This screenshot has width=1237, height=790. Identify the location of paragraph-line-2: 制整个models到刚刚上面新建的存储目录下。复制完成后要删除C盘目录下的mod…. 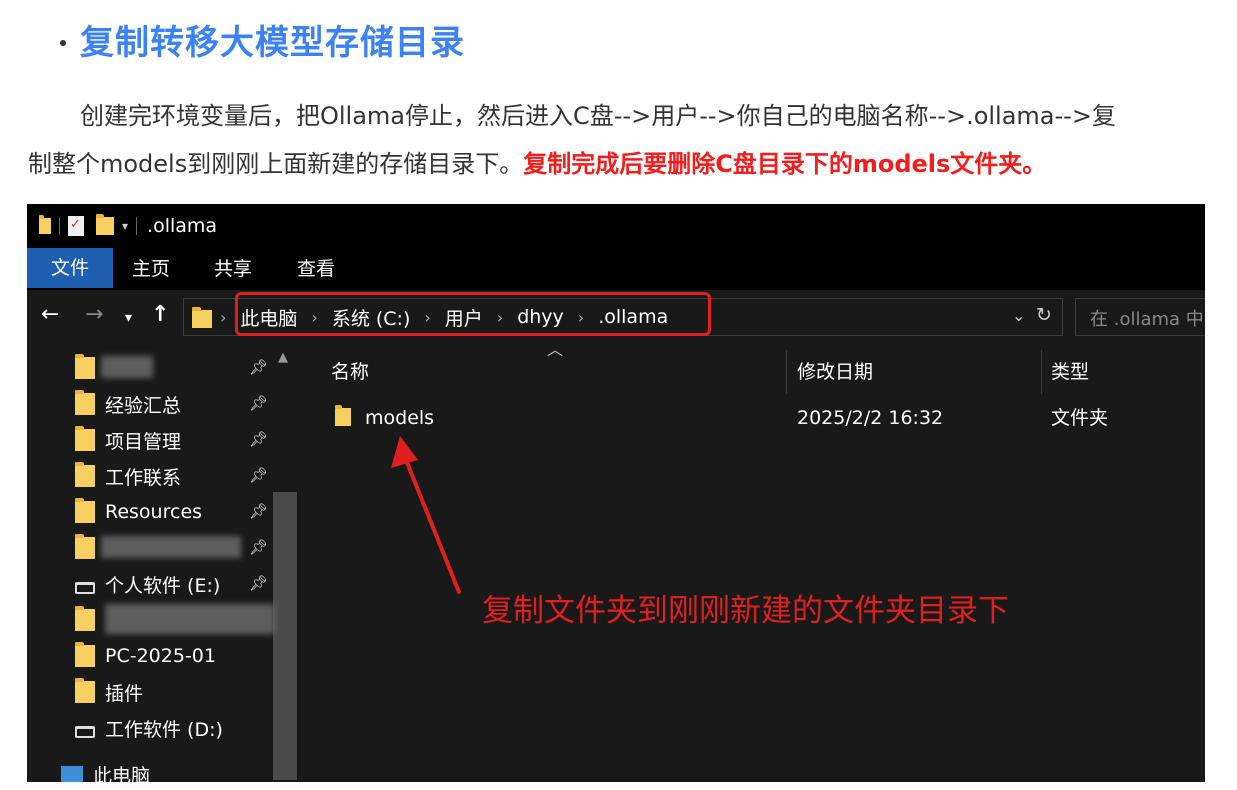
(632, 164).